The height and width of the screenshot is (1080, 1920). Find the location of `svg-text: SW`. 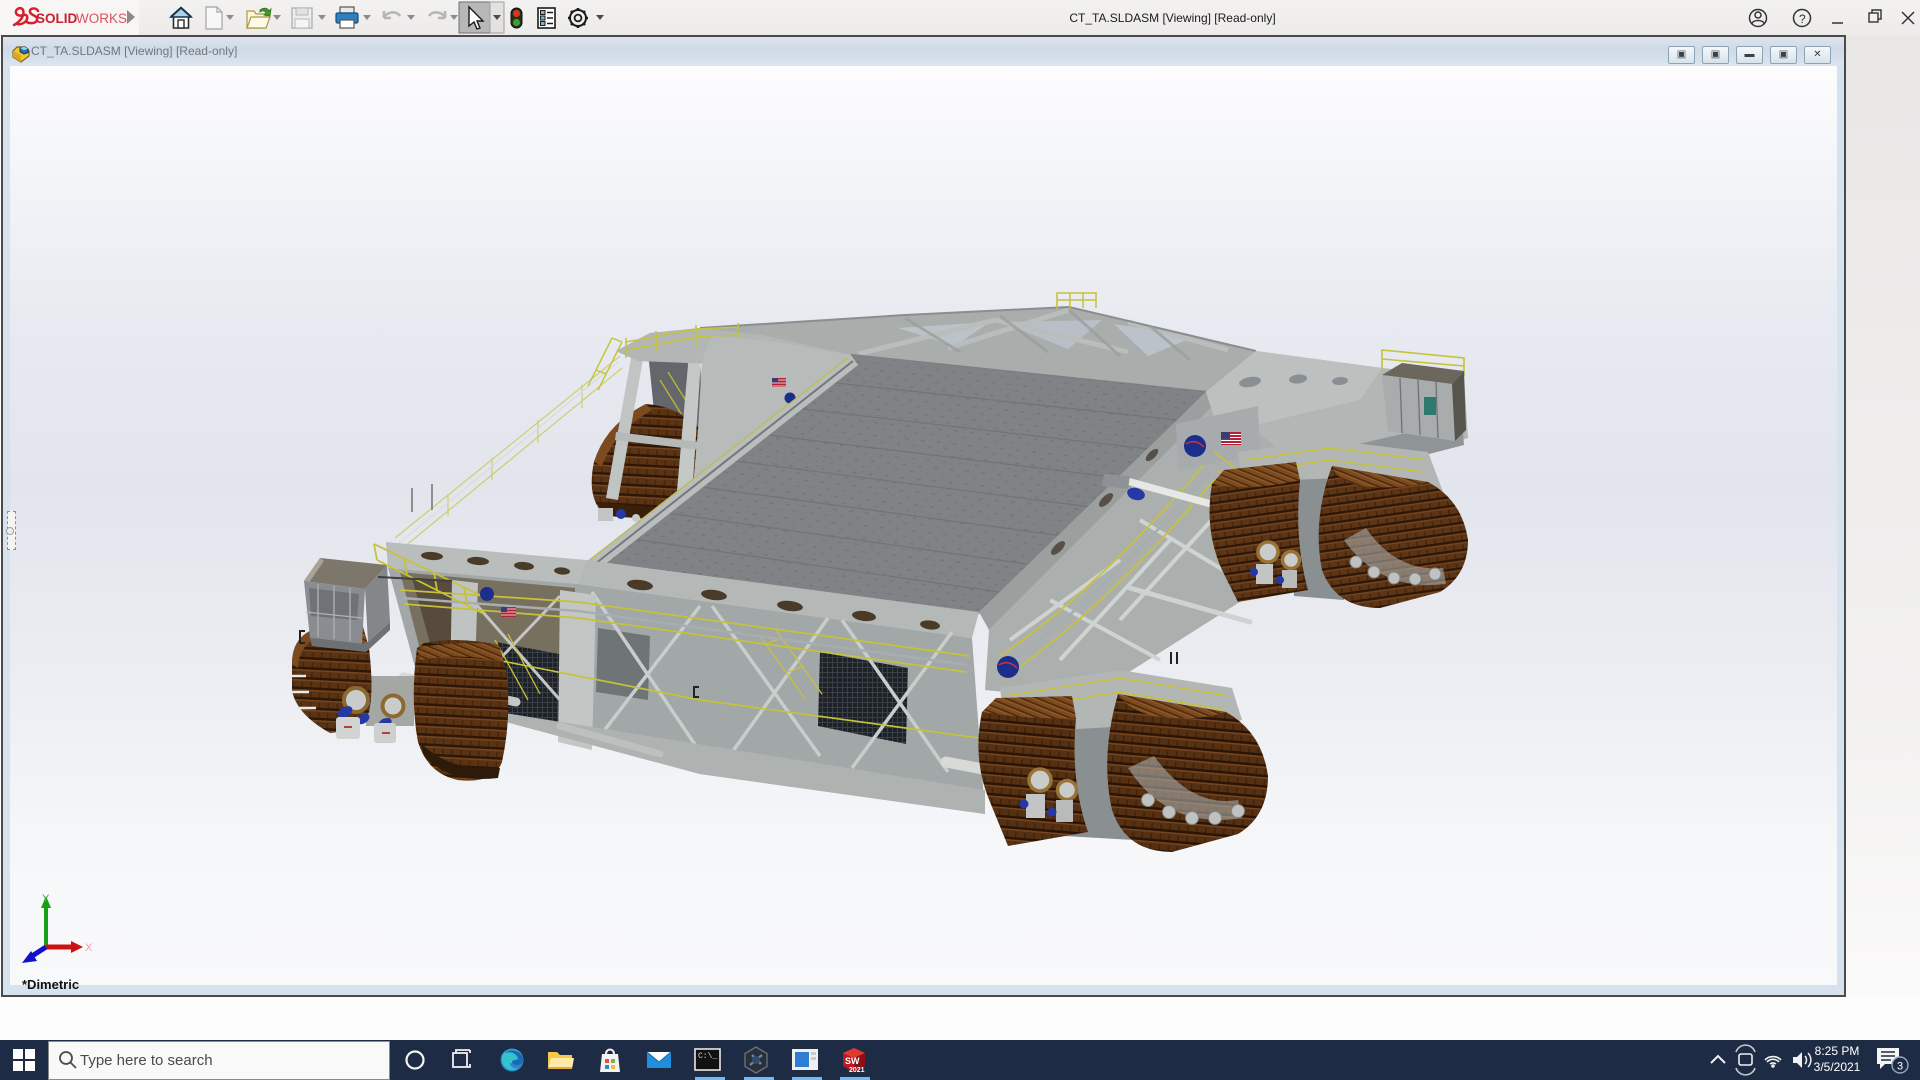

svg-text: SW is located at coordinates (852, 1061).